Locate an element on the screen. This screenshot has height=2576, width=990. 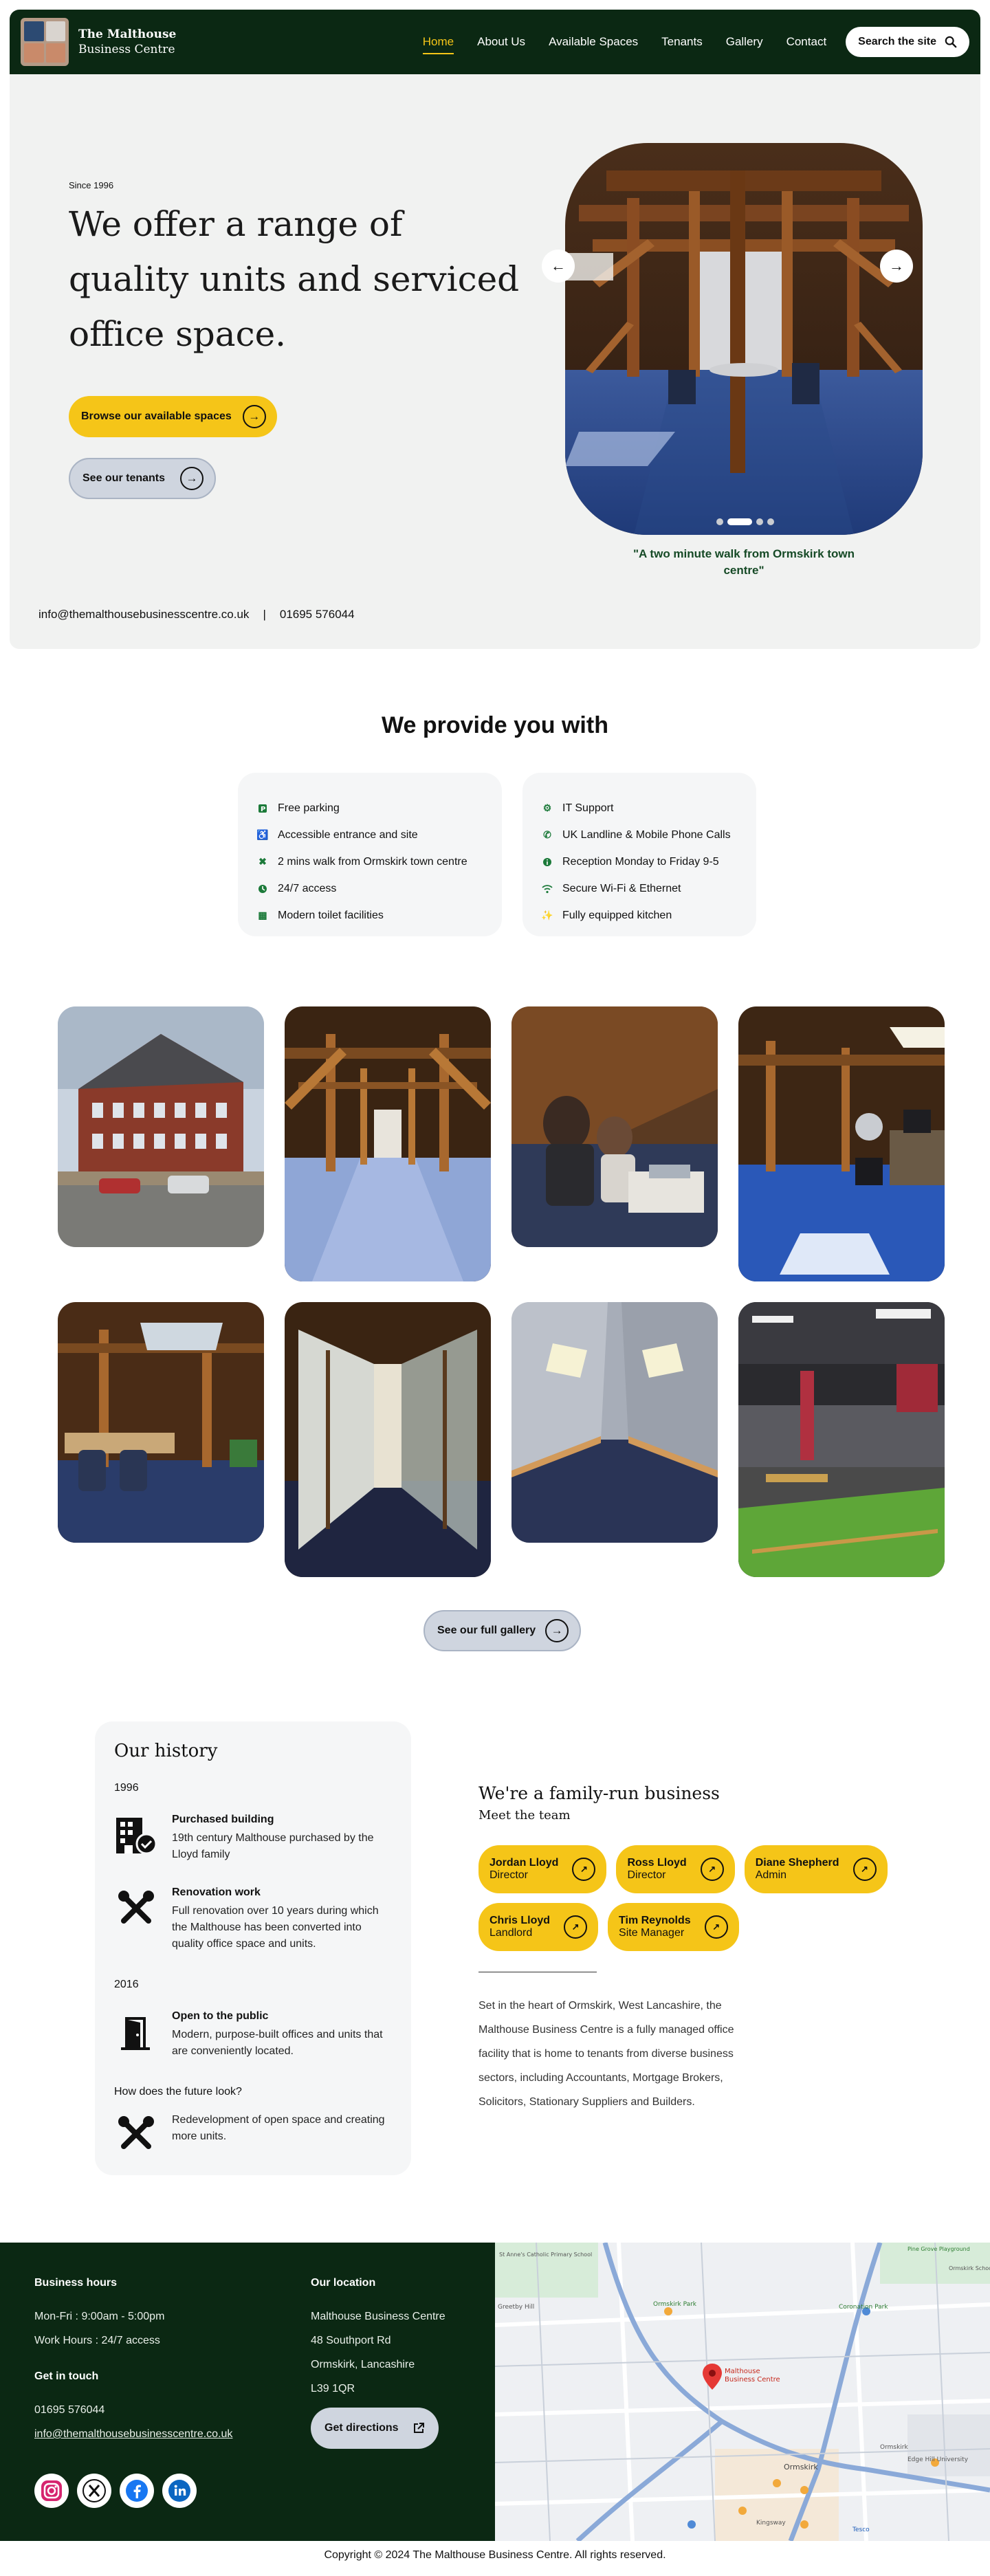
linkedin-icon is located at coordinates (180, 2491).